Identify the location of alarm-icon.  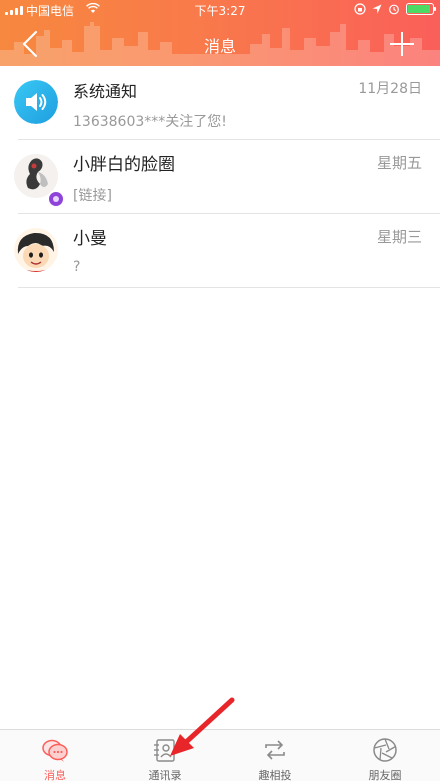
(394, 9).